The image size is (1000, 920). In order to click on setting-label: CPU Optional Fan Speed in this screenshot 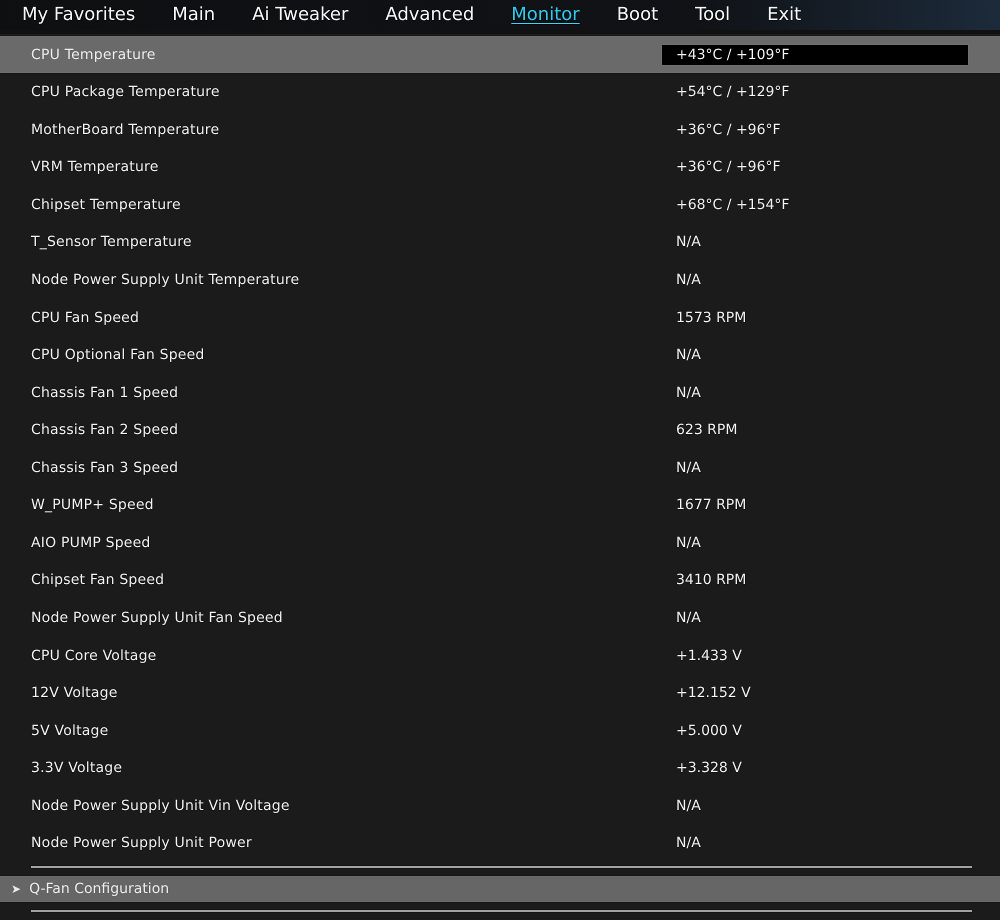, I will do `click(118, 355)`.